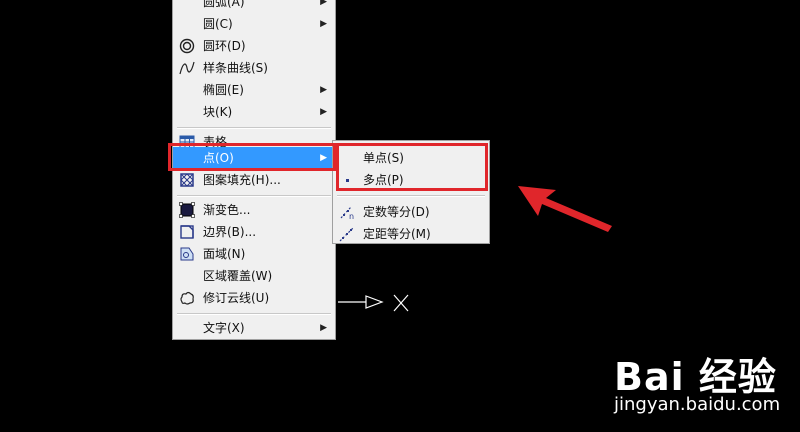 Image resolution: width=800 pixels, height=432 pixels. I want to click on svg-text: n, so click(351, 216).